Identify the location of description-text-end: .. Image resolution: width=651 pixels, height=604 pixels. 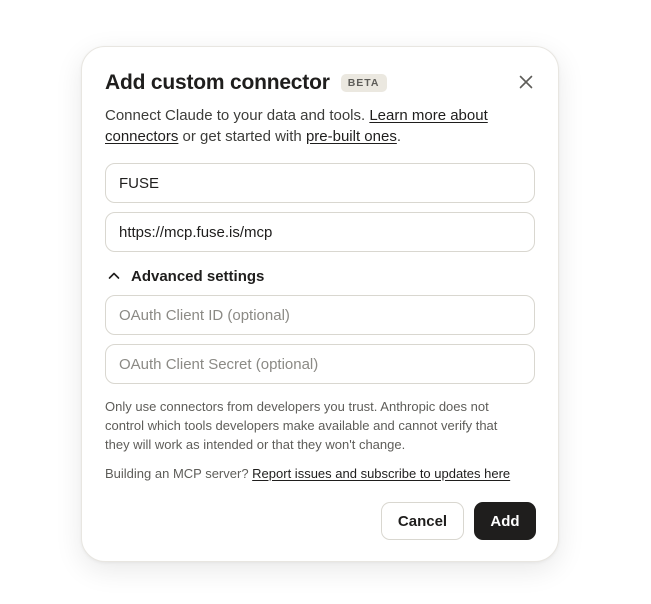
(398, 136).